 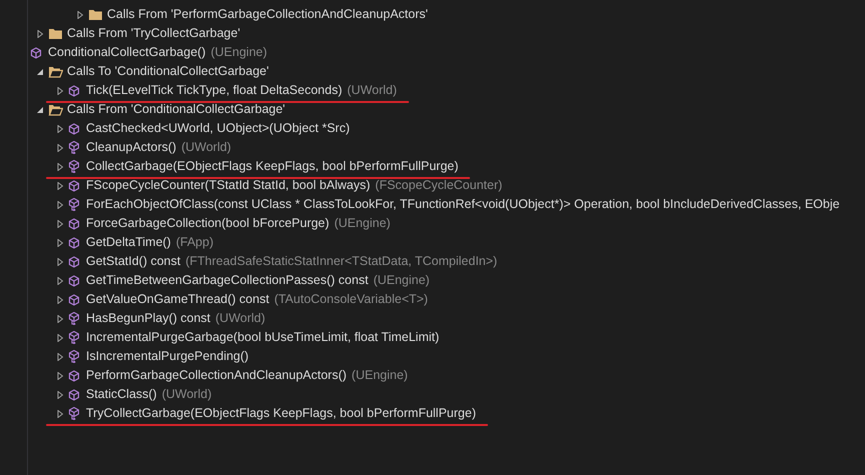 I want to click on method-signature: StaticClass(), so click(x=121, y=394).